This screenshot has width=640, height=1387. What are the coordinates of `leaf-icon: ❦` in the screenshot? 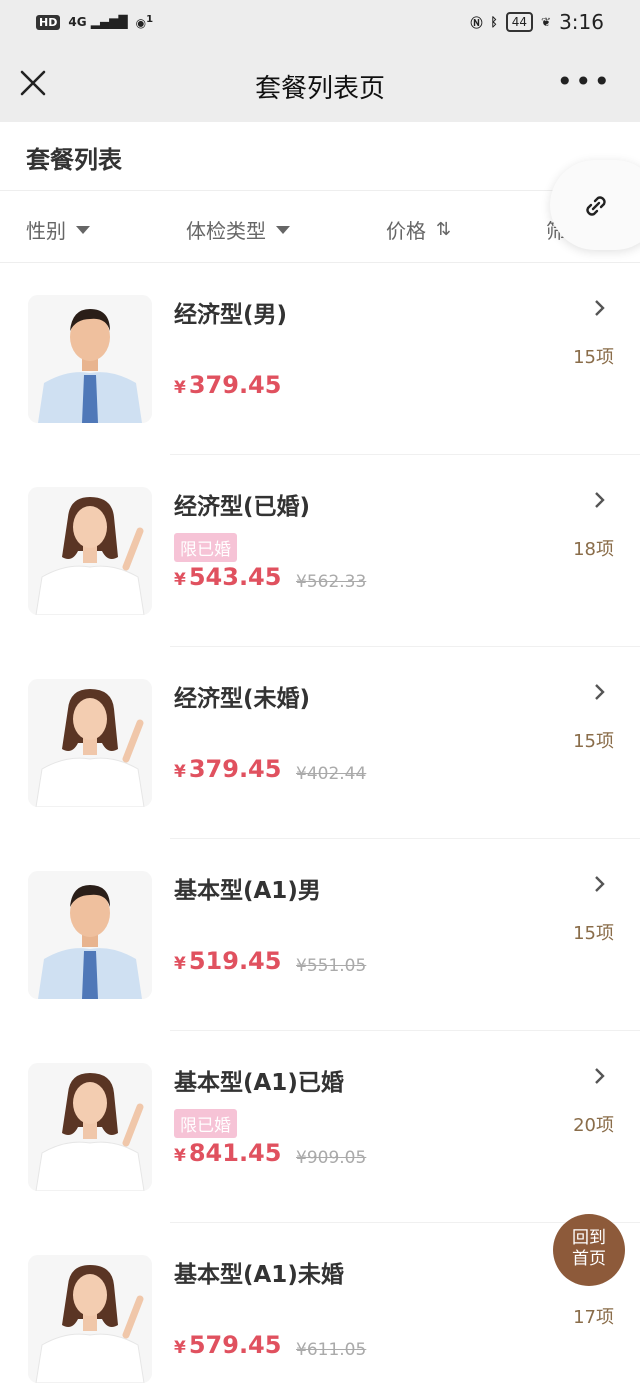 It's located at (546, 22).